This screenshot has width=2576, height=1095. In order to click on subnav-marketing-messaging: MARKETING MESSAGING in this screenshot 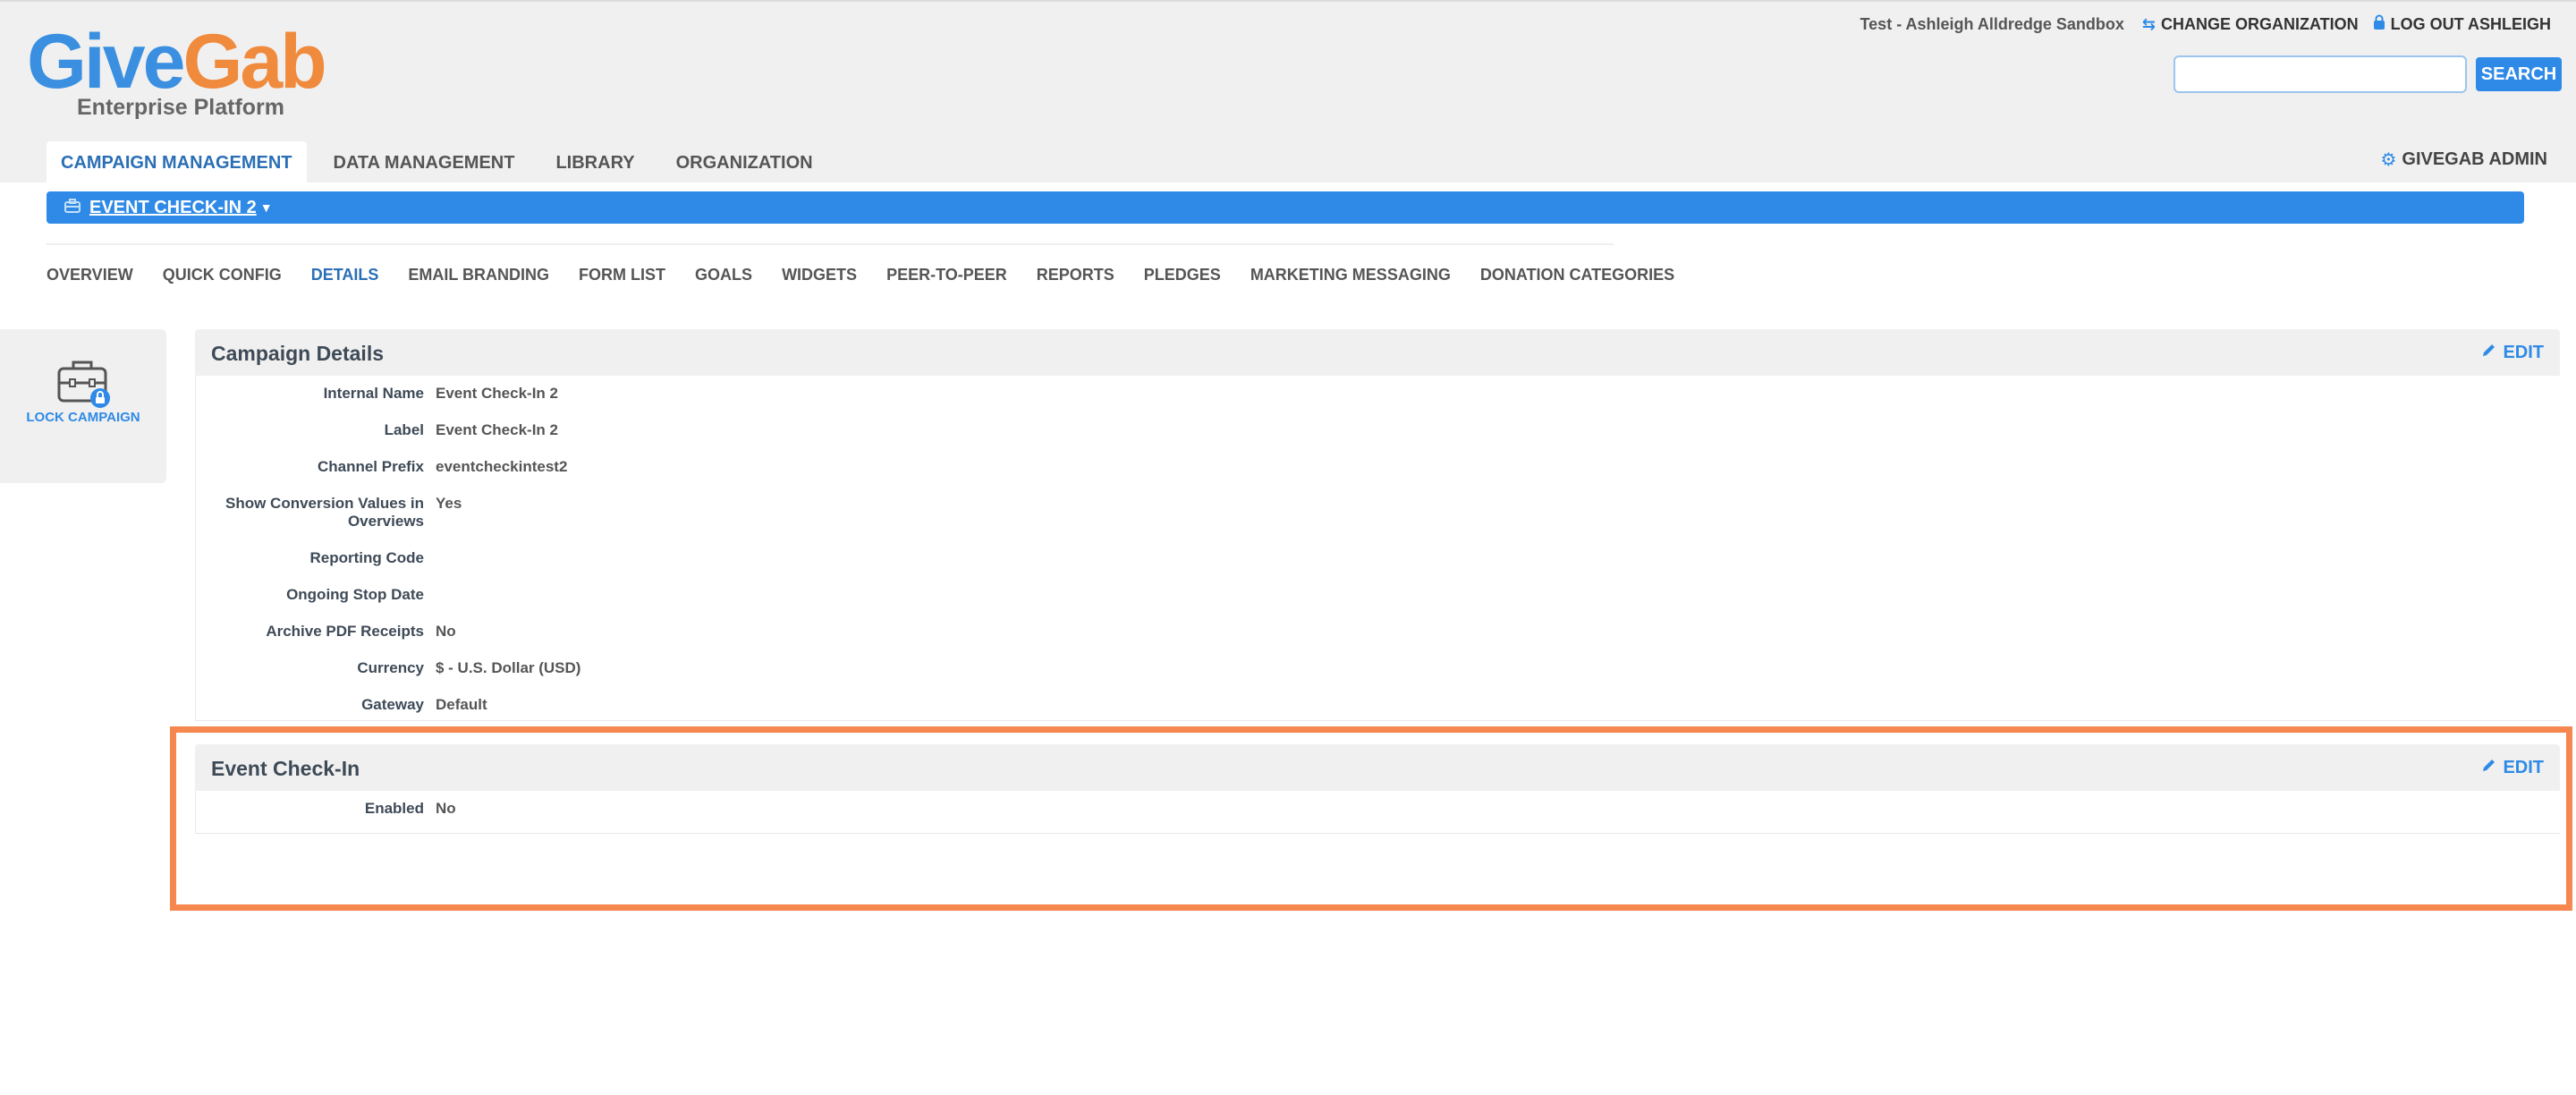, I will do `click(1350, 275)`.